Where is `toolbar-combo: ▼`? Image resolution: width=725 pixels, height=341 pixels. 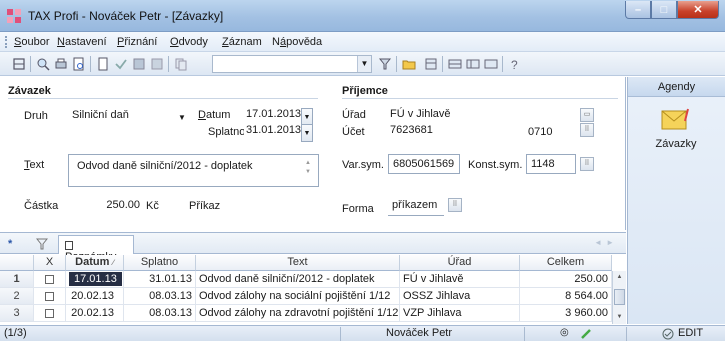 toolbar-combo: ▼ is located at coordinates (292, 64).